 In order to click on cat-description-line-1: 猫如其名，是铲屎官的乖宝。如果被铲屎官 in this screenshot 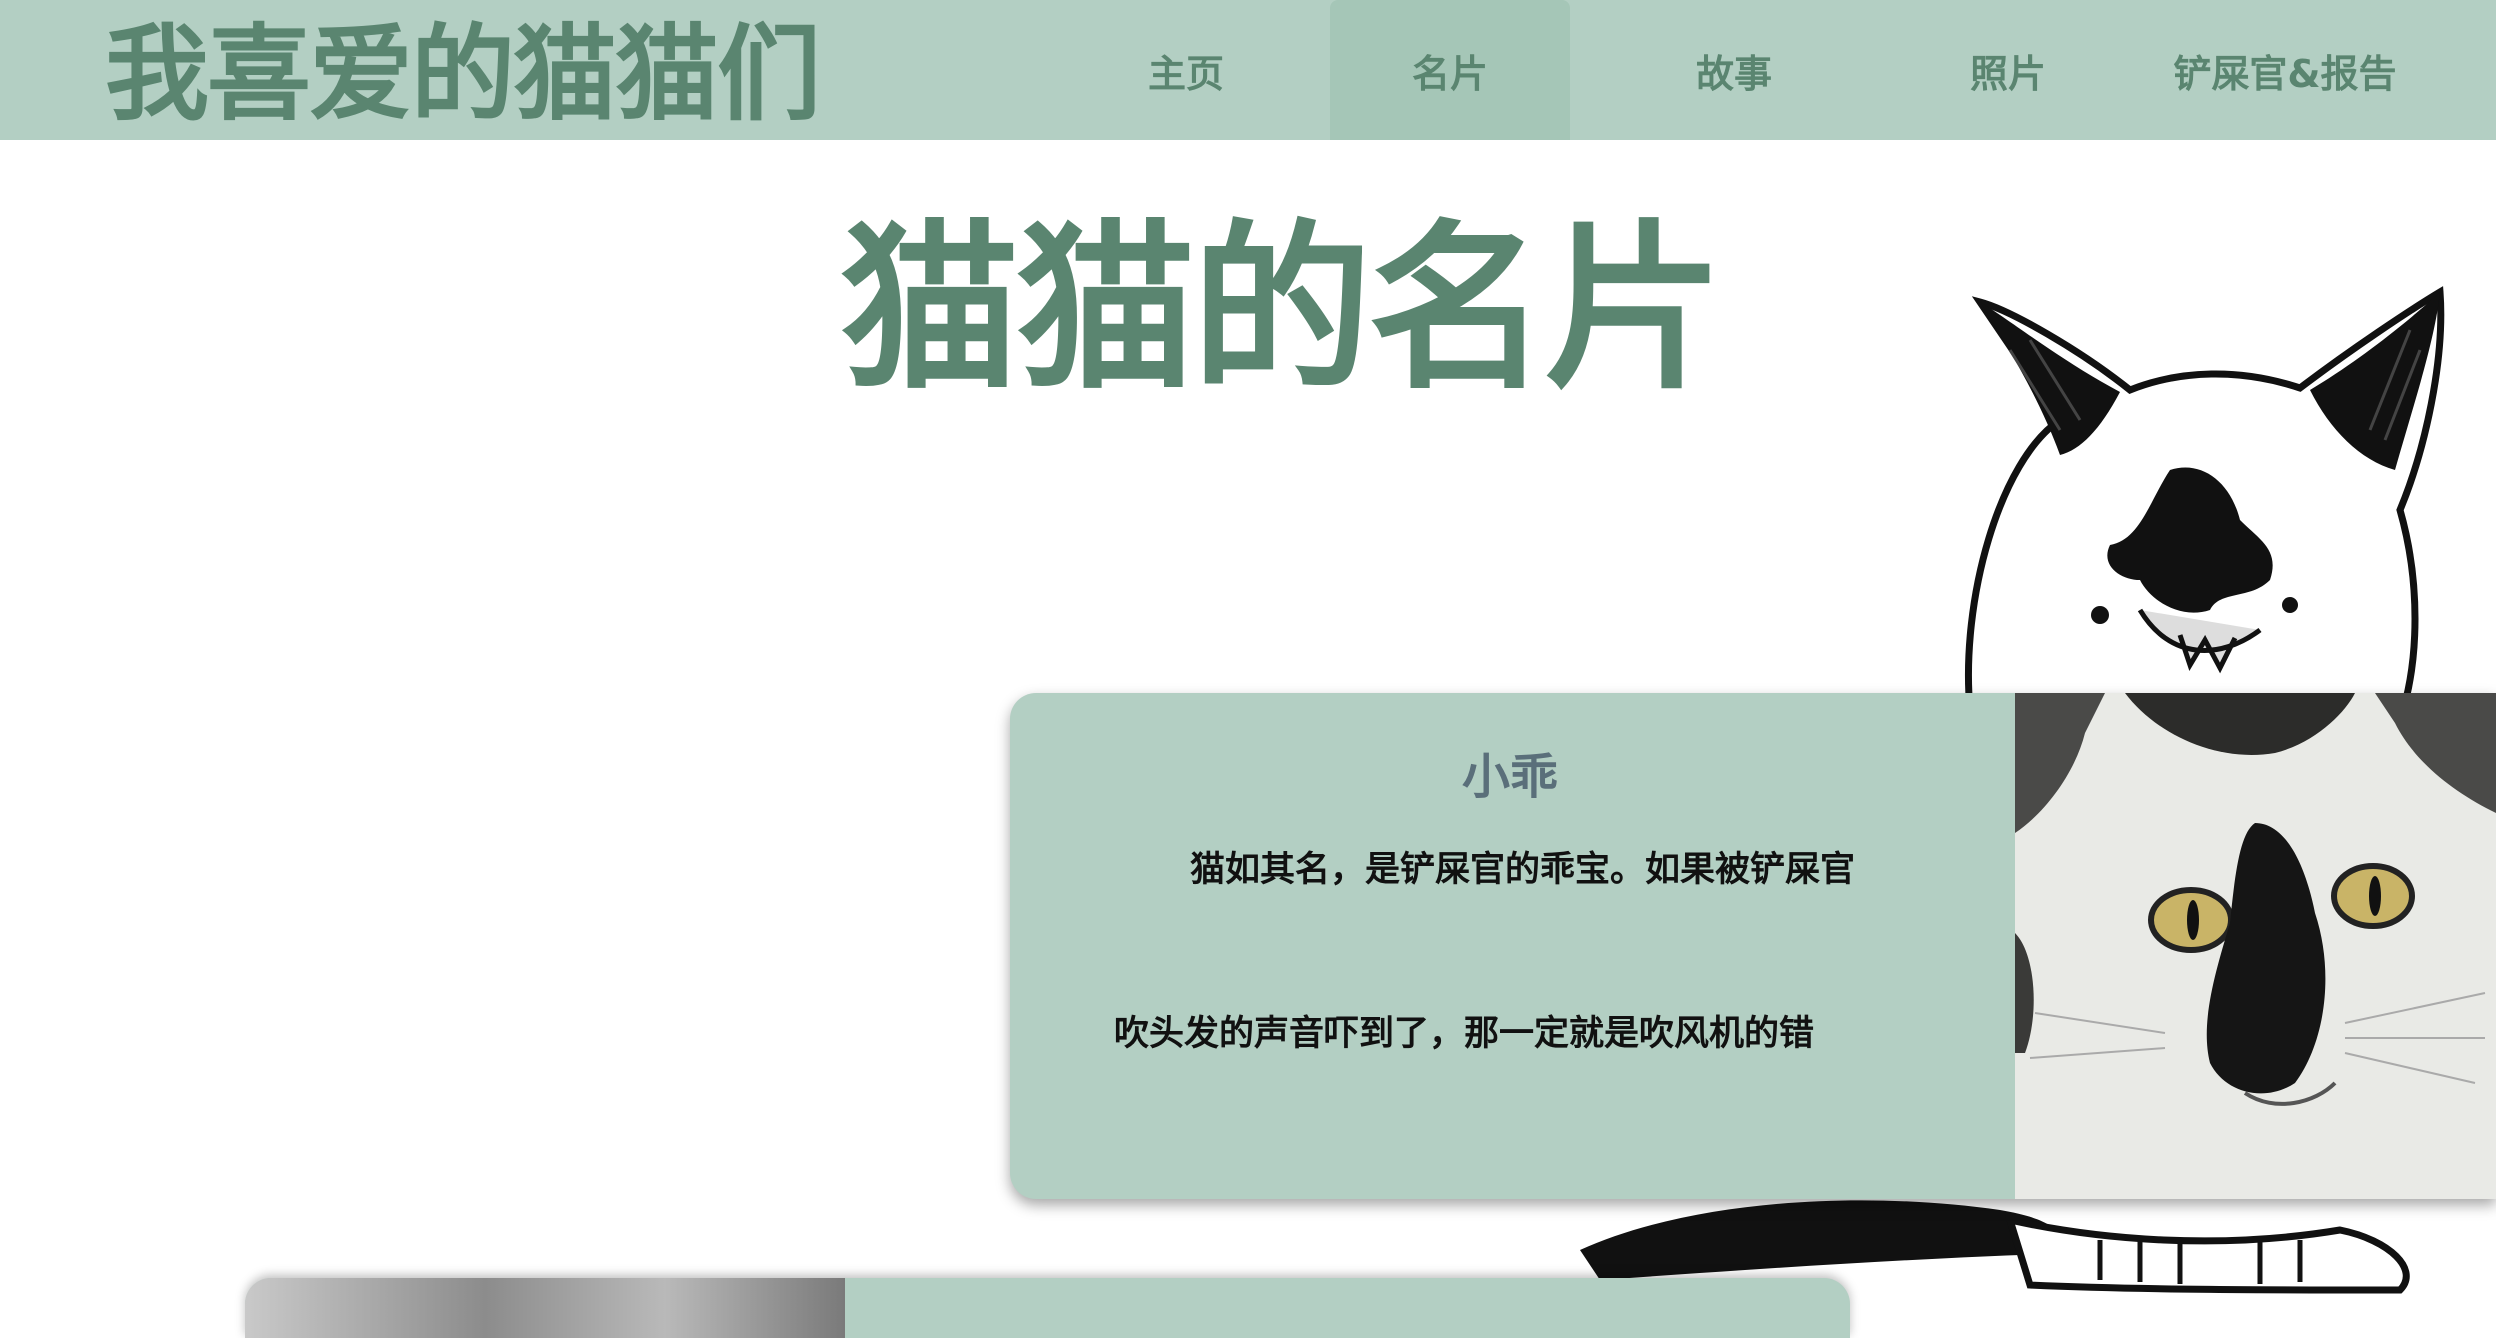, I will do `click(1523, 870)`.